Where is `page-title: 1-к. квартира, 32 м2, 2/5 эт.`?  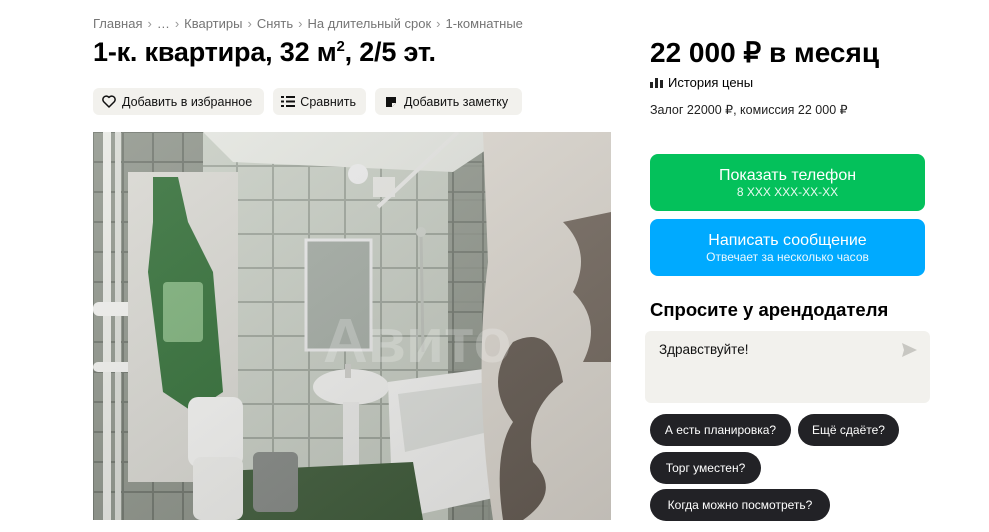
page-title: 1-к. квартира, 32 м2, 2/5 эт. is located at coordinates (264, 52).